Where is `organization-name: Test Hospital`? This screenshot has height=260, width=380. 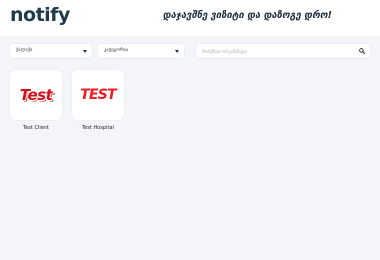 organization-name: Test Hospital is located at coordinates (98, 128).